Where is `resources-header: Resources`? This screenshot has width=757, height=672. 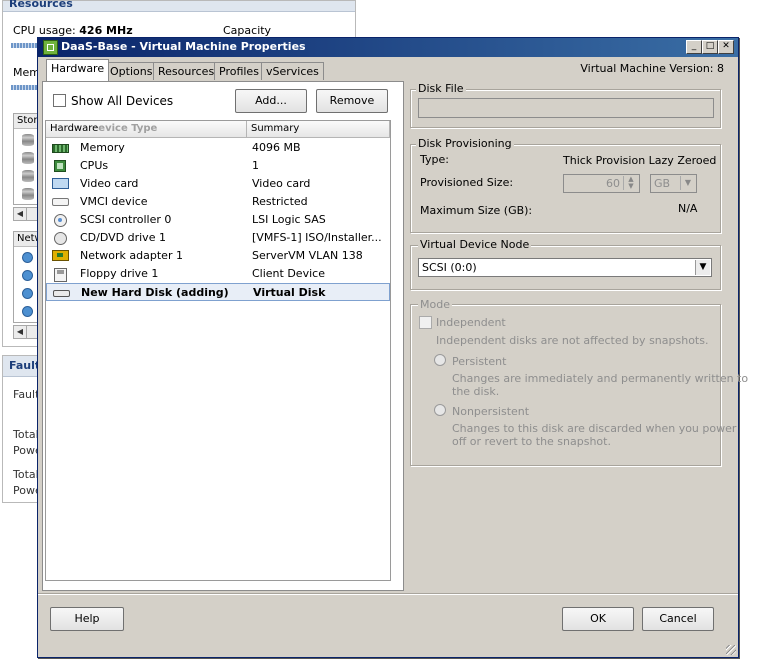 resources-header: Resources is located at coordinates (179, 6).